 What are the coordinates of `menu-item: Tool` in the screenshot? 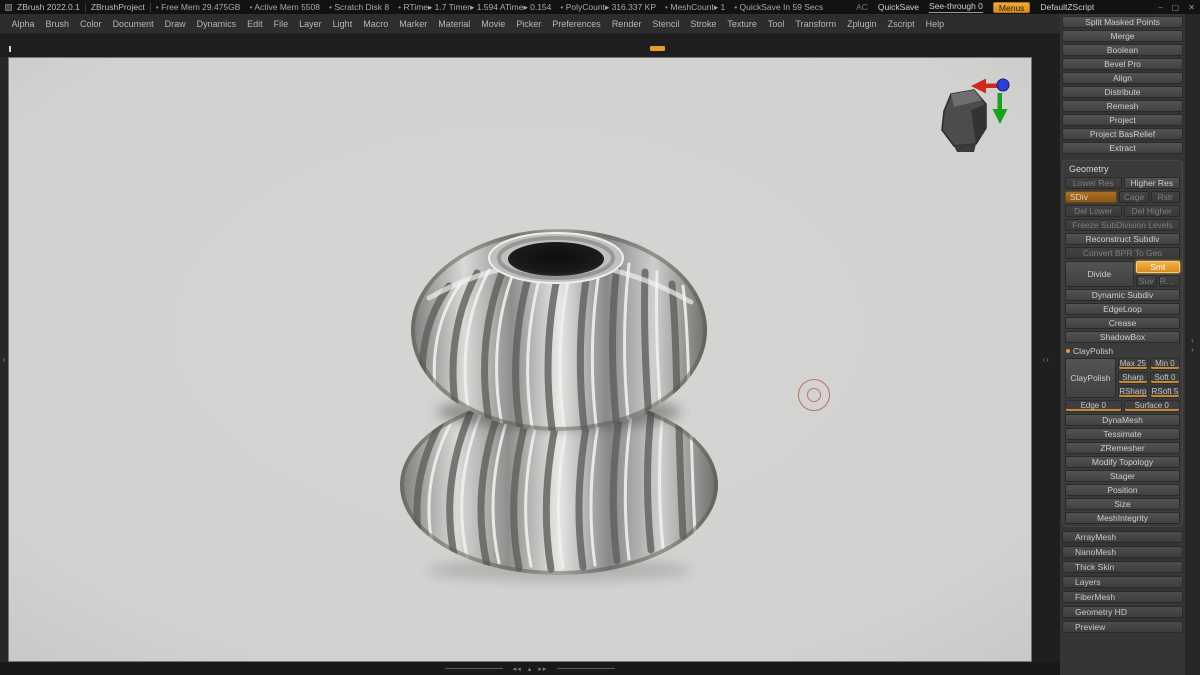 It's located at (776, 24).